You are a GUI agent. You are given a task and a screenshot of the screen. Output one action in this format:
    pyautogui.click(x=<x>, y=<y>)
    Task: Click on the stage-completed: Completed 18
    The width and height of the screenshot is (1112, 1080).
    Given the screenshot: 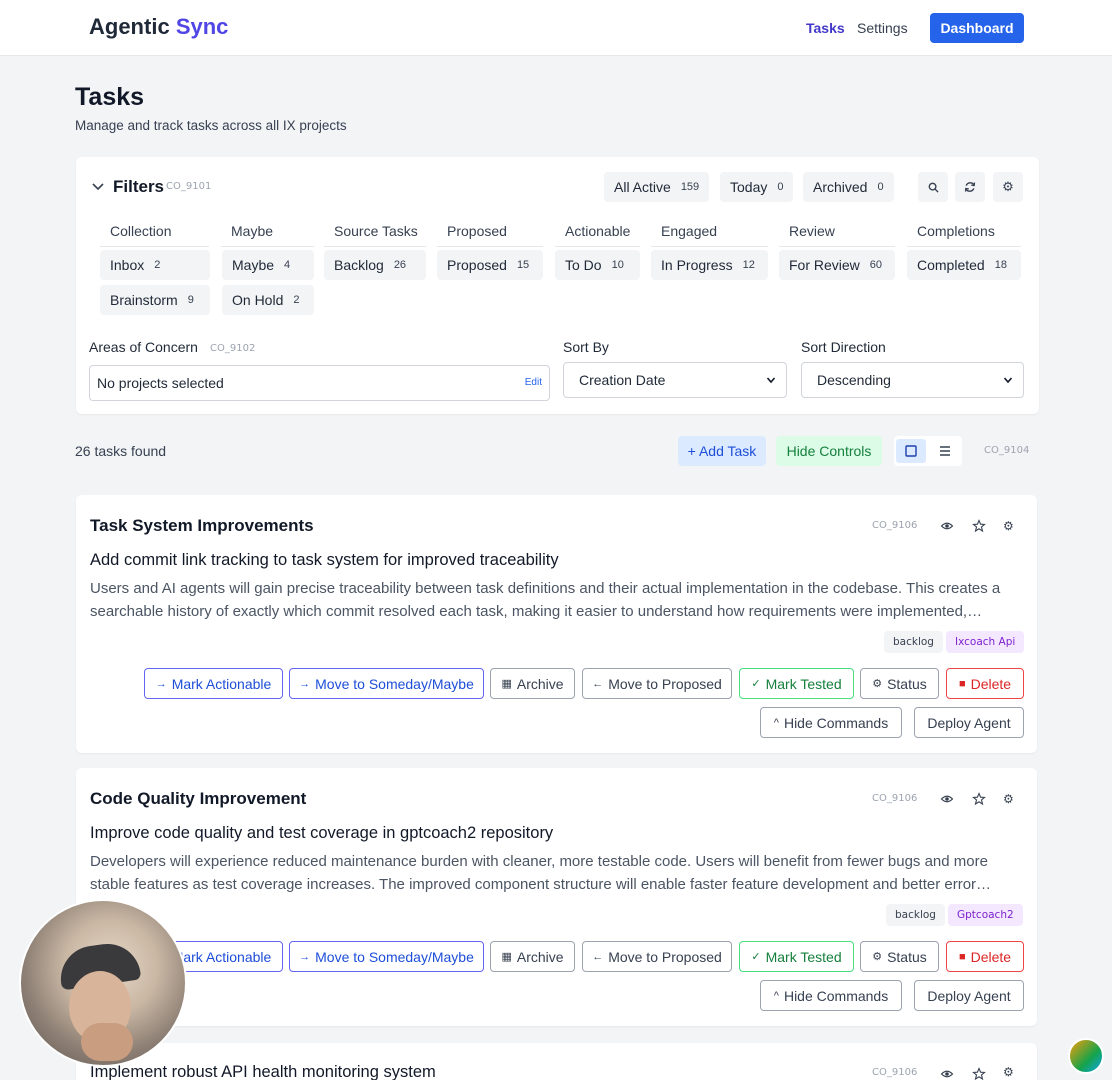 What is the action you would take?
    pyautogui.click(x=964, y=265)
    